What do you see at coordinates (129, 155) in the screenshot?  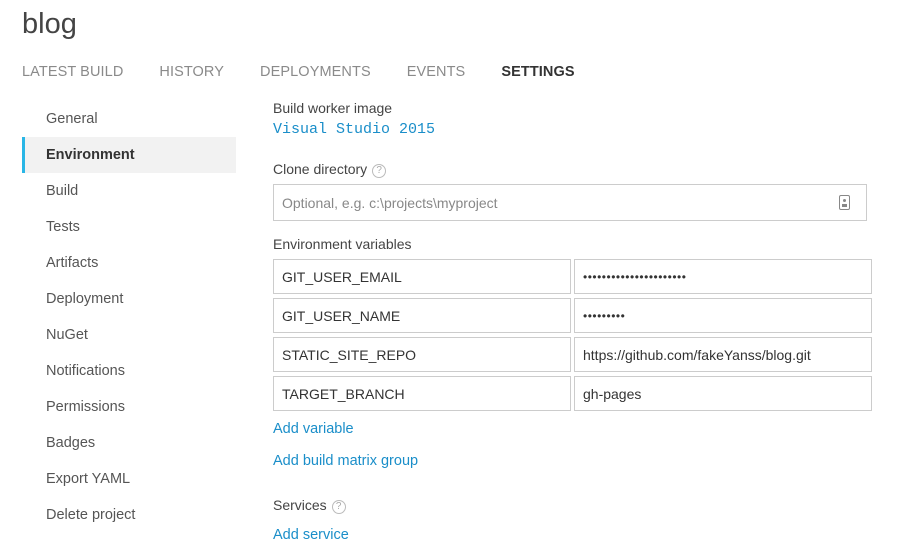 I see `sidebar-item-environment: Environment` at bounding box center [129, 155].